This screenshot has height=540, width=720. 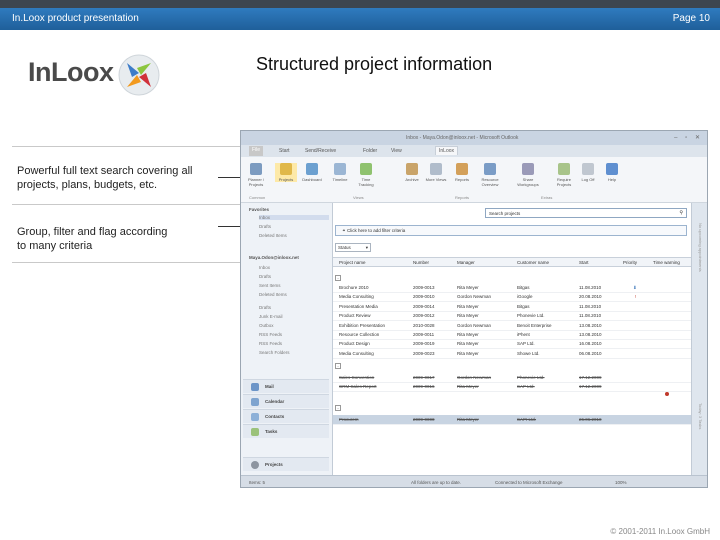 What do you see at coordinates (691, 18) in the screenshot?
I see `page-number: Page 10` at bounding box center [691, 18].